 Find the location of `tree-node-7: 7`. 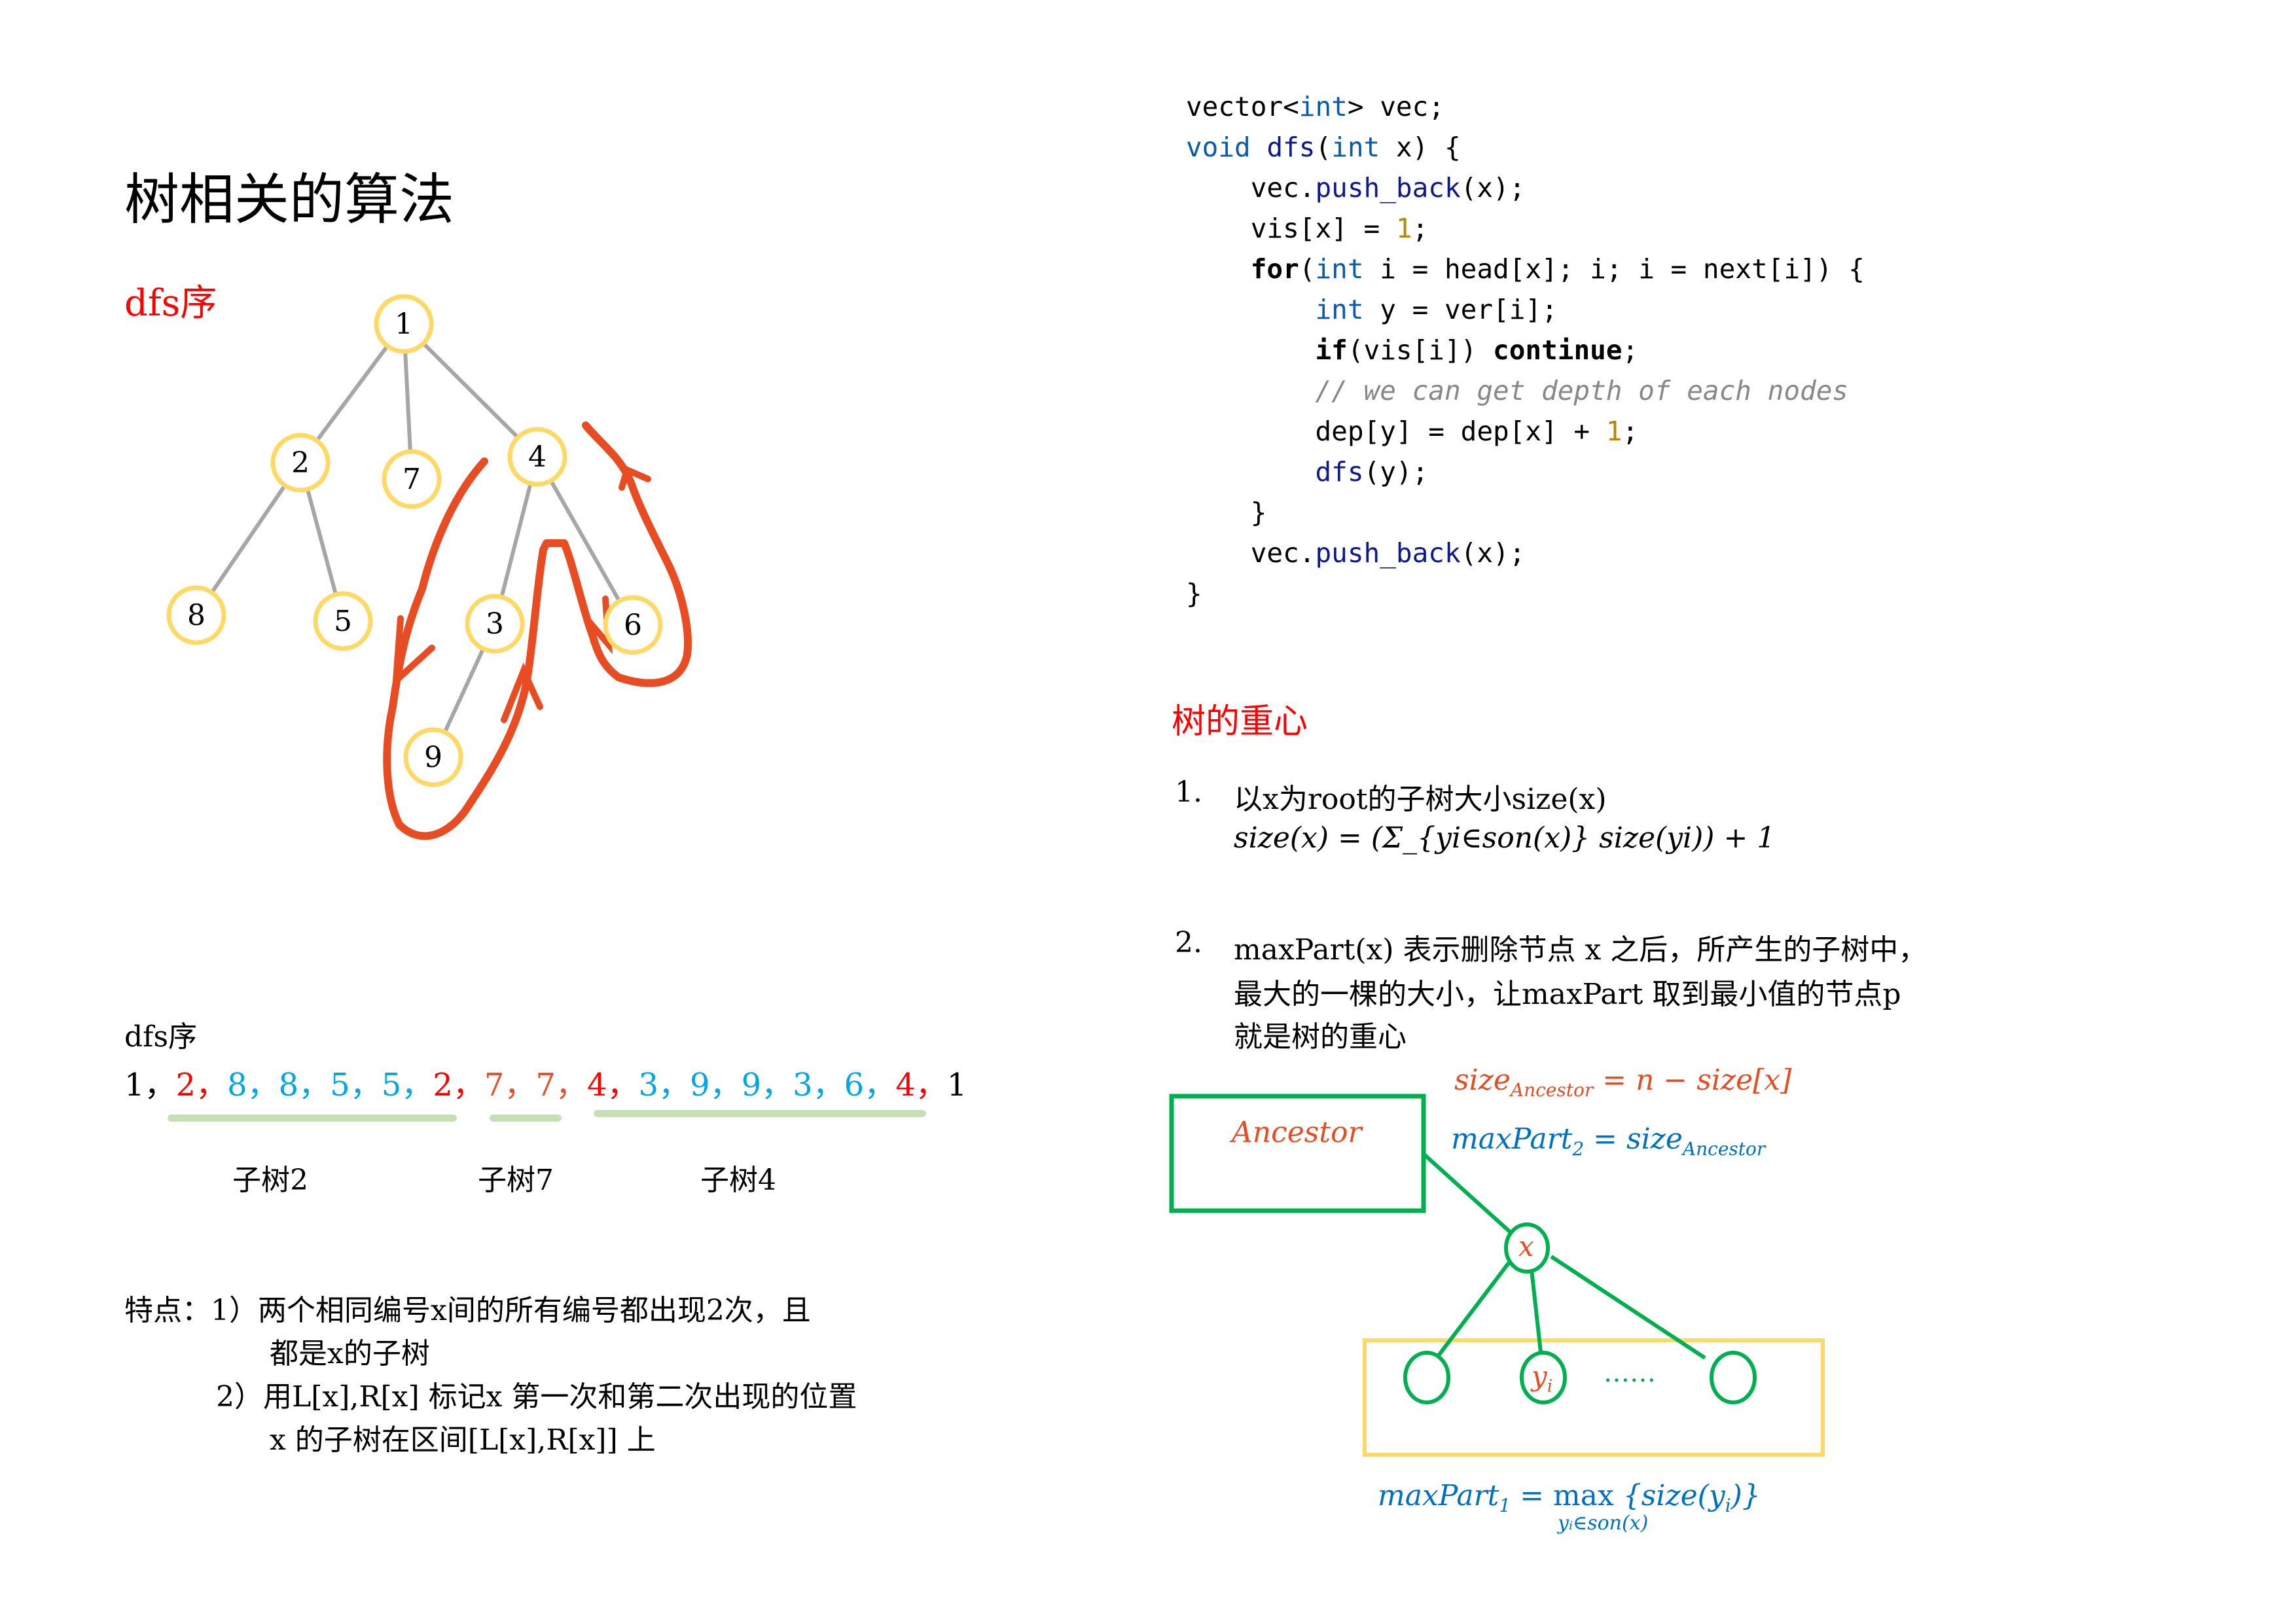

tree-node-7: 7 is located at coordinates (412, 479).